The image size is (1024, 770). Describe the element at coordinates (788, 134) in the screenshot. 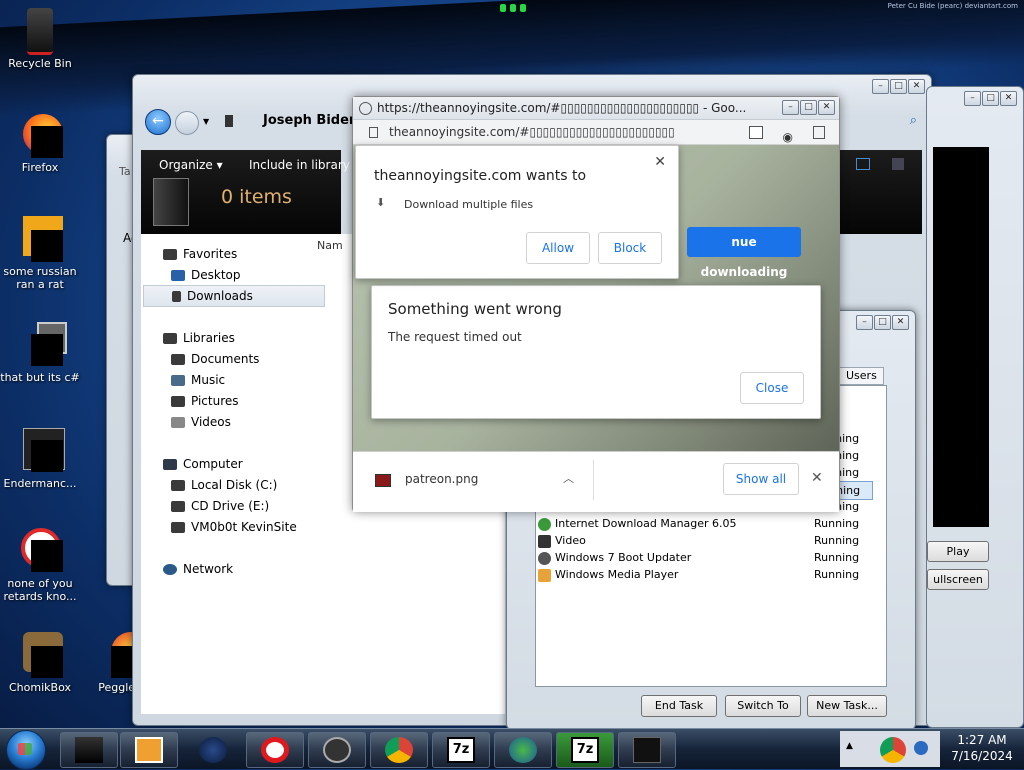

I see `eye-icon: ◉` at that location.